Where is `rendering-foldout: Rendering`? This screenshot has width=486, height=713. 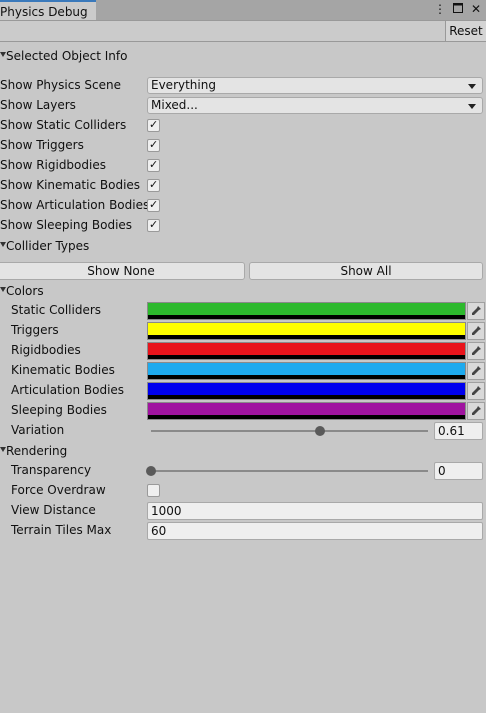
rendering-foldout: Rendering is located at coordinates (243, 452).